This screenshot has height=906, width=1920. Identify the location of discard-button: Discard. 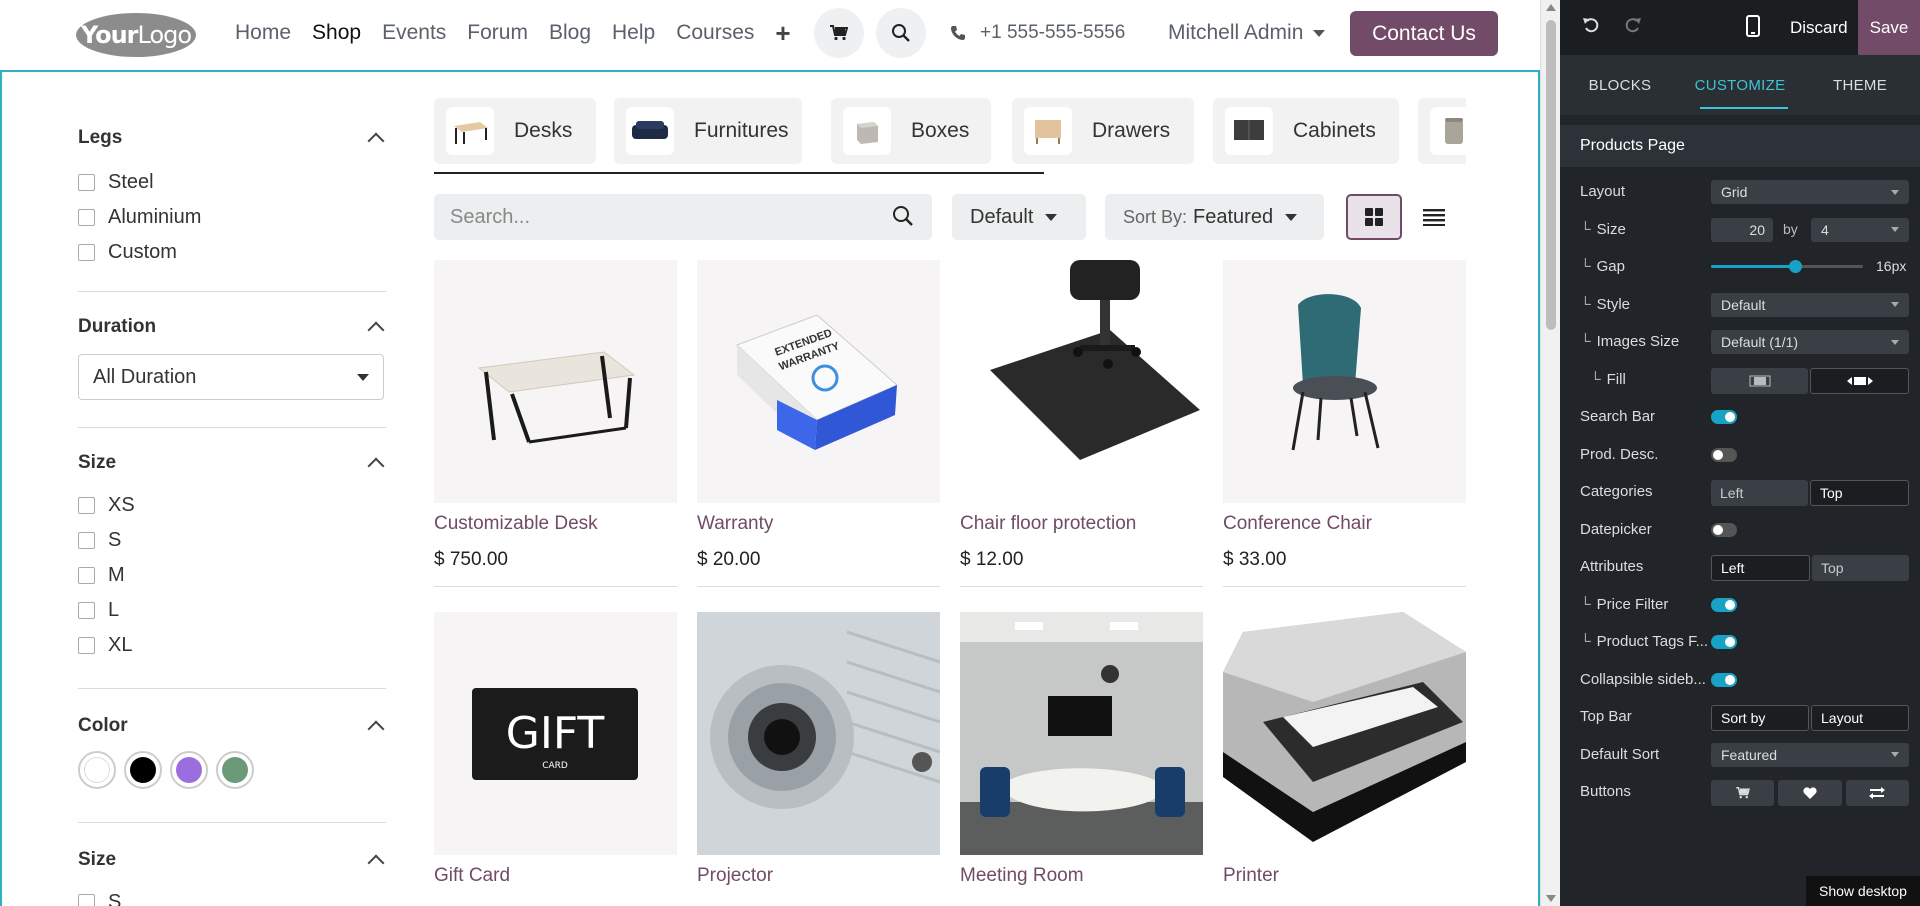
(1819, 27).